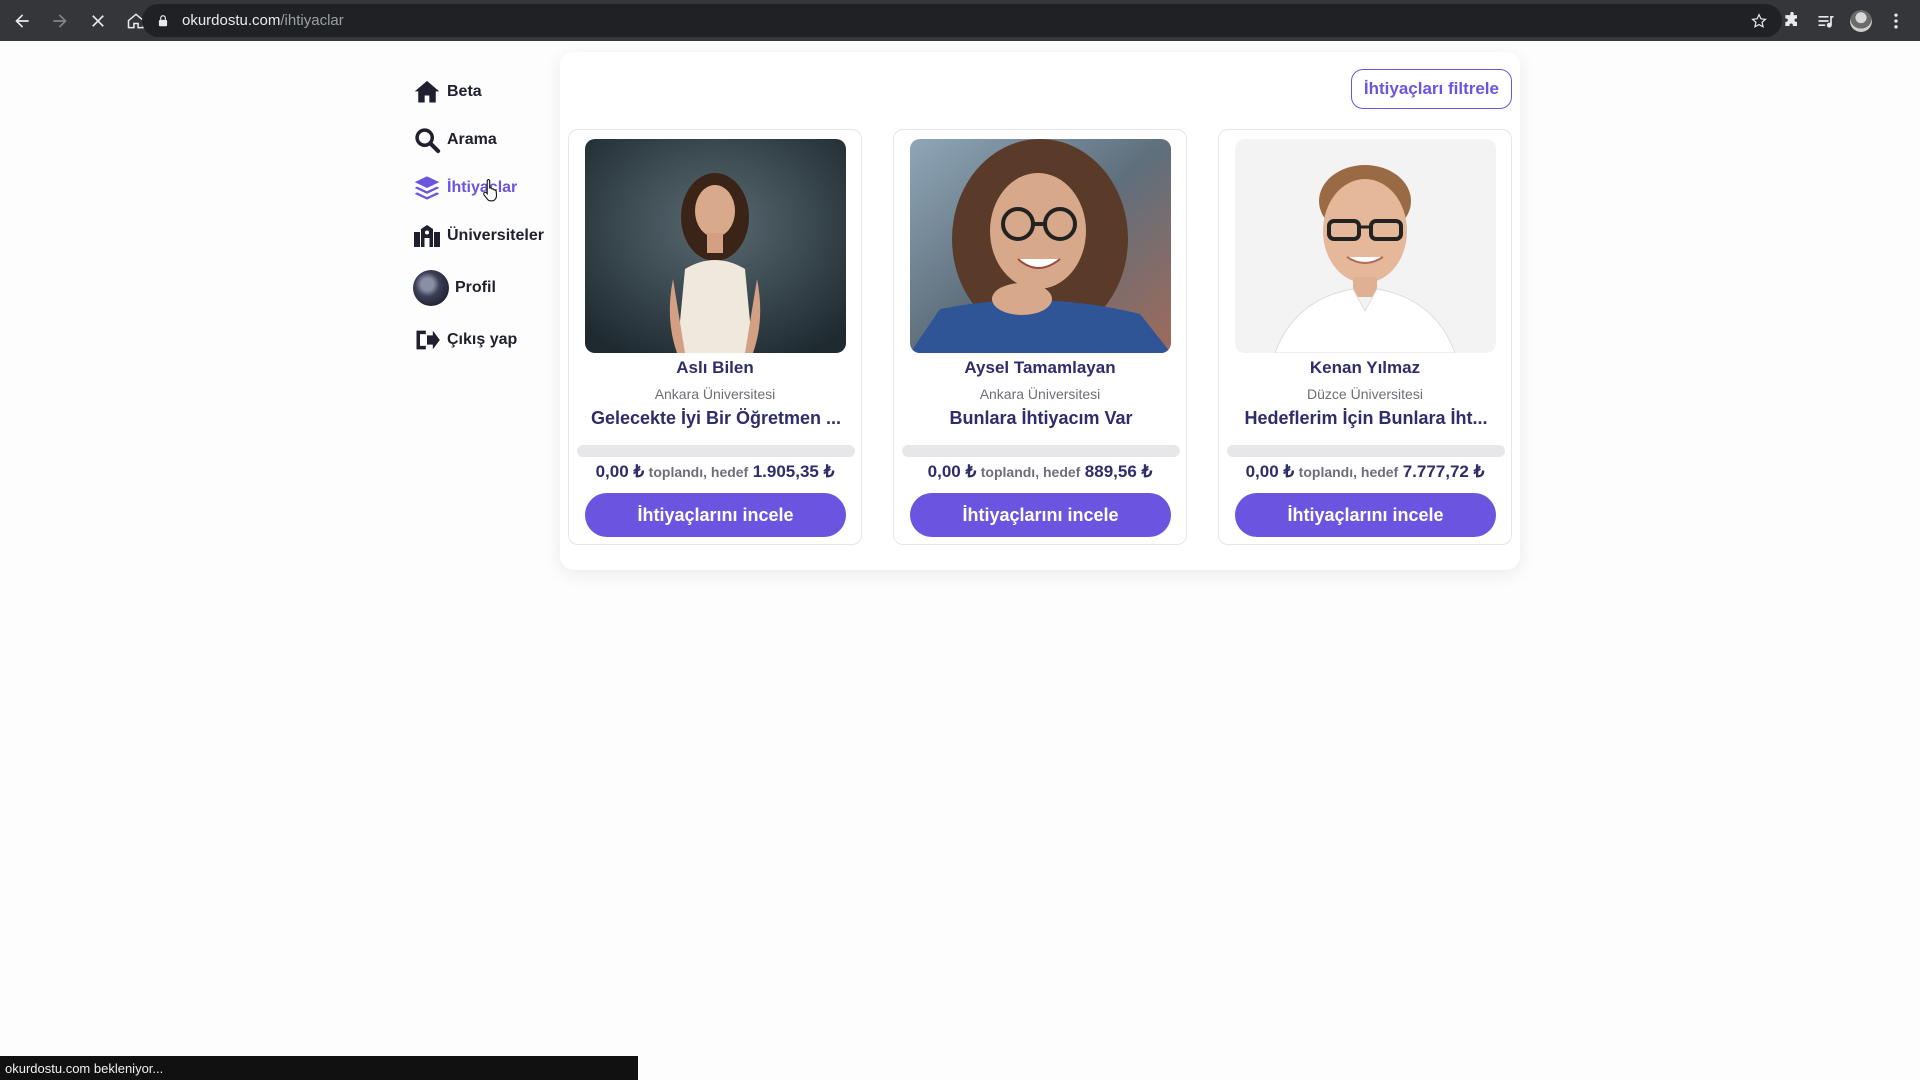  Describe the element at coordinates (472, 139) in the screenshot. I see `sidebar-item-label: Arama` at that location.